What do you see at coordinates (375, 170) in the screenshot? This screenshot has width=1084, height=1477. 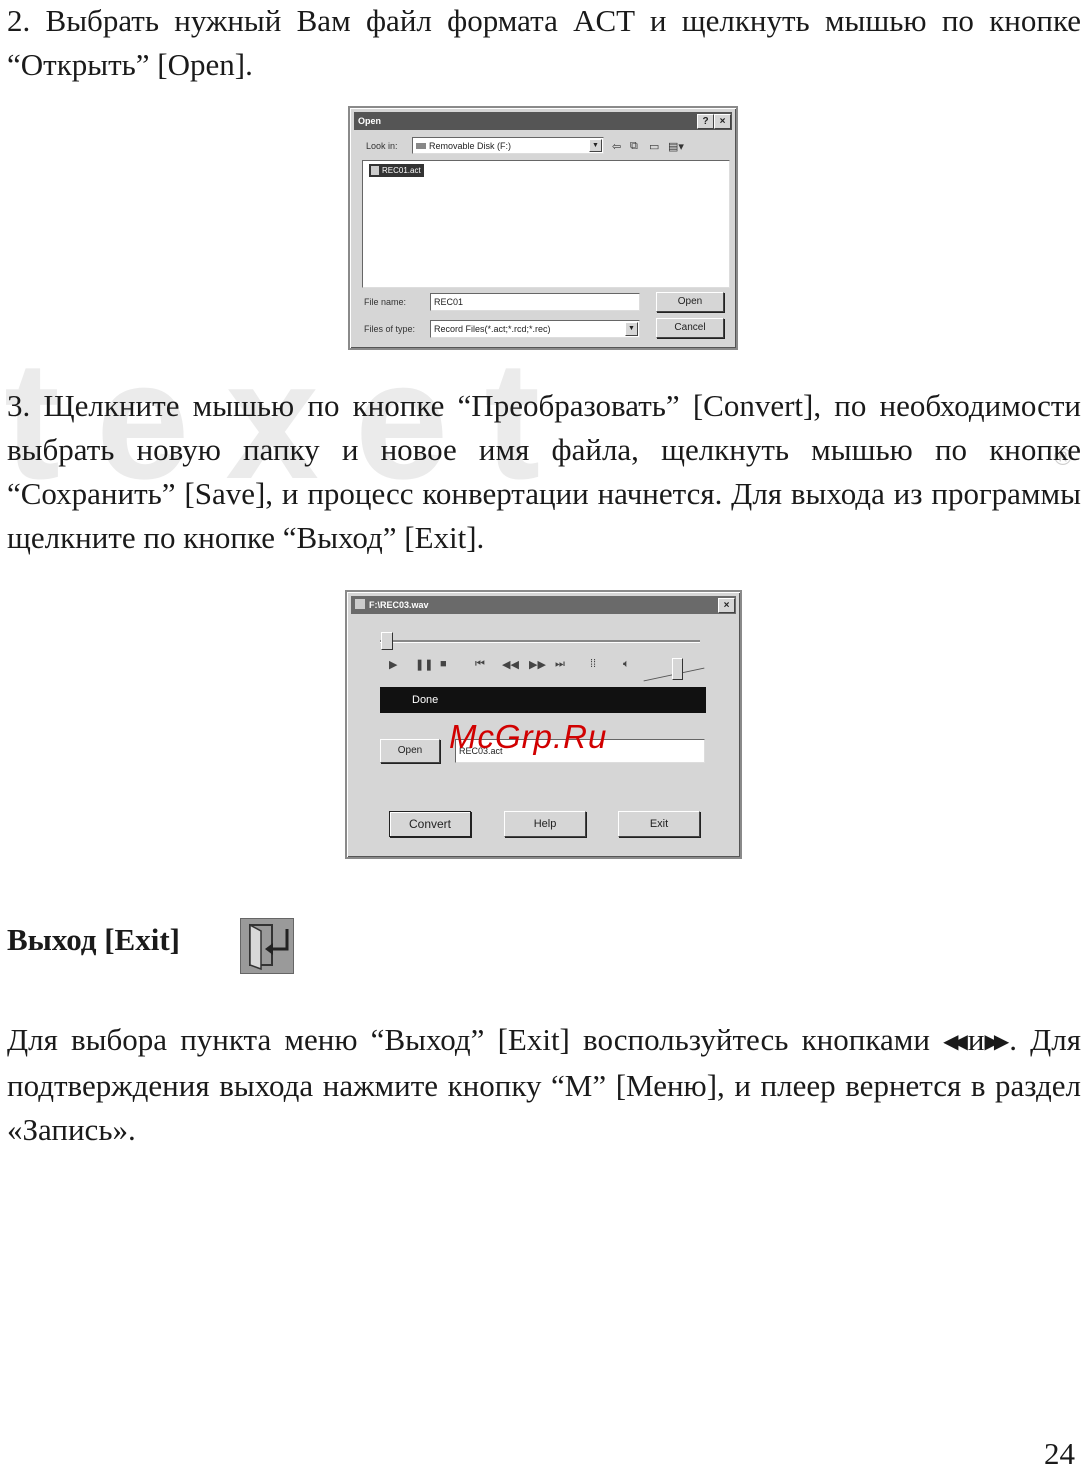 I see `file-icon` at bounding box center [375, 170].